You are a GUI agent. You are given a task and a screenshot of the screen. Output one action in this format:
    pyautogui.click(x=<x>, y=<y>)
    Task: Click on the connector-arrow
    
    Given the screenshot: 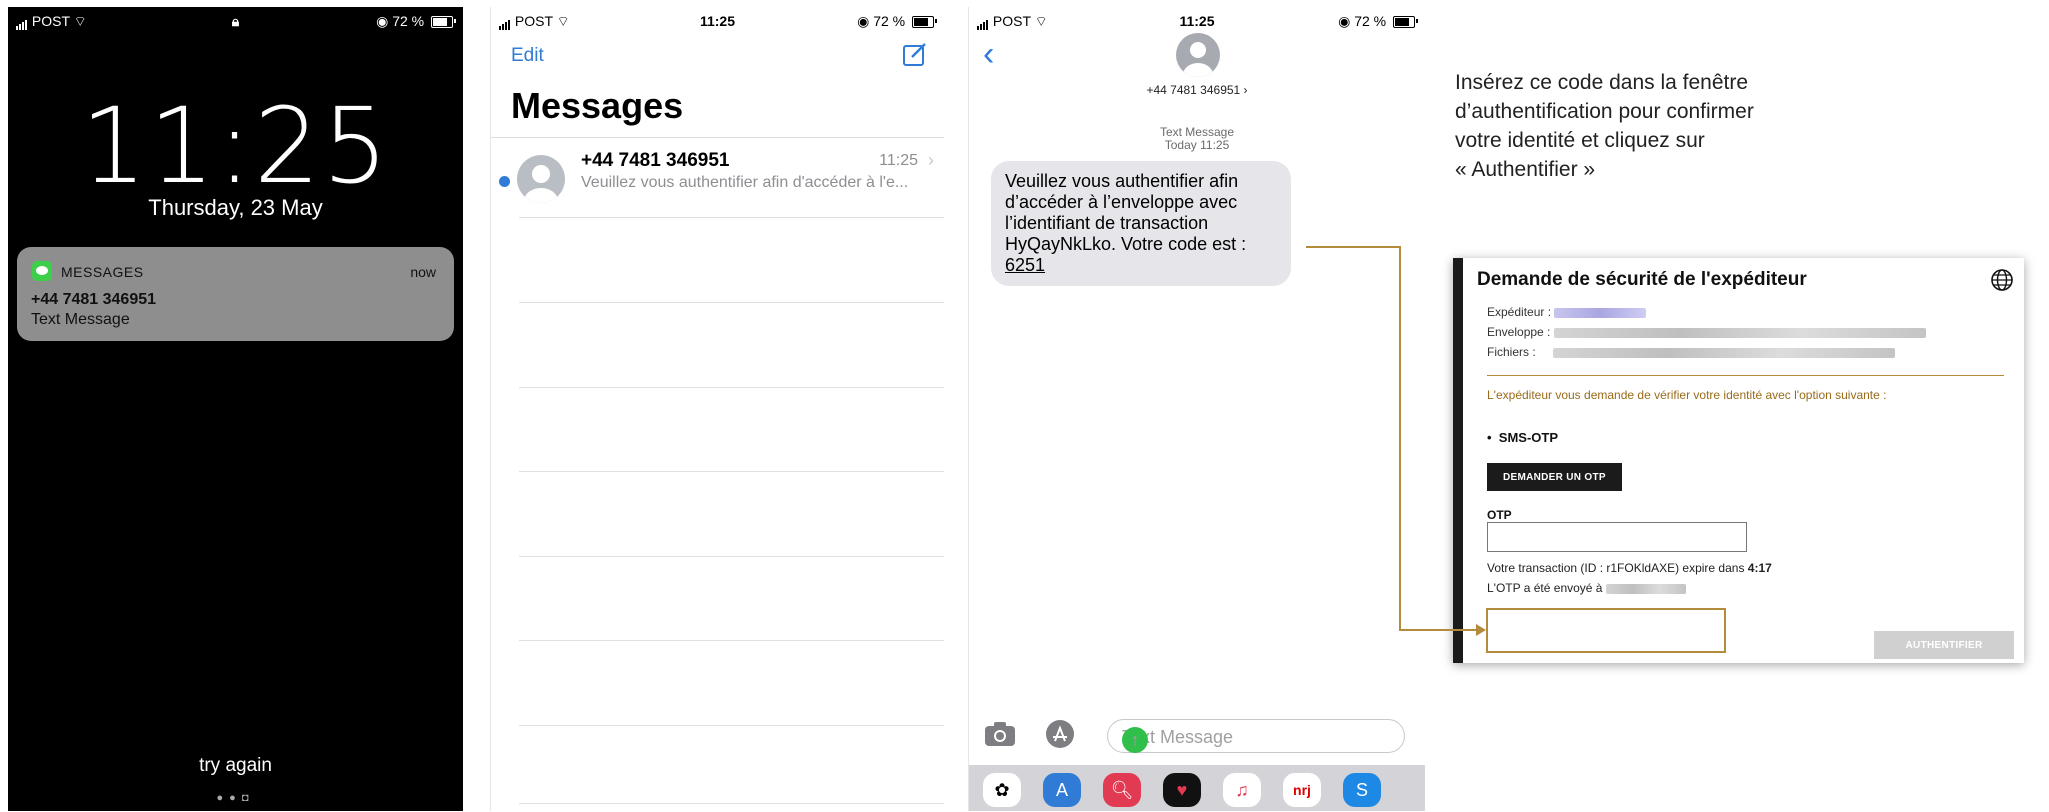 What is the action you would take?
    pyautogui.click(x=1396, y=441)
    